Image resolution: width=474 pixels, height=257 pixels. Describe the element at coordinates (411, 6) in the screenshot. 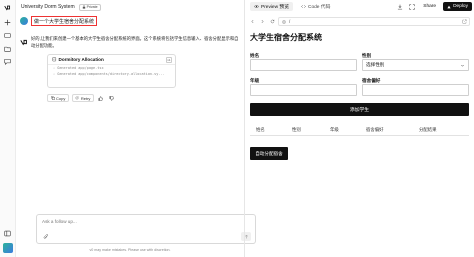

I see `fullscreen-icon` at that location.